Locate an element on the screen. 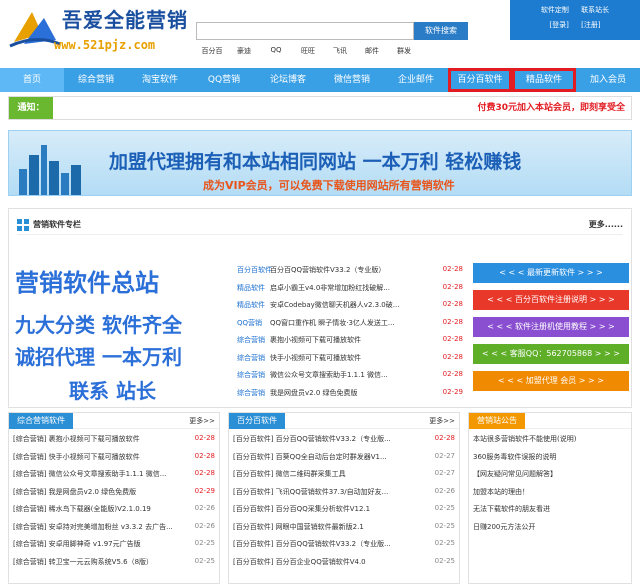 Image resolution: width=640 pixels, height=584 pixels. list-item: [百分百软件] 百葵QQ全自动后台定时群发器V1... 02-27 is located at coordinates (344, 456).